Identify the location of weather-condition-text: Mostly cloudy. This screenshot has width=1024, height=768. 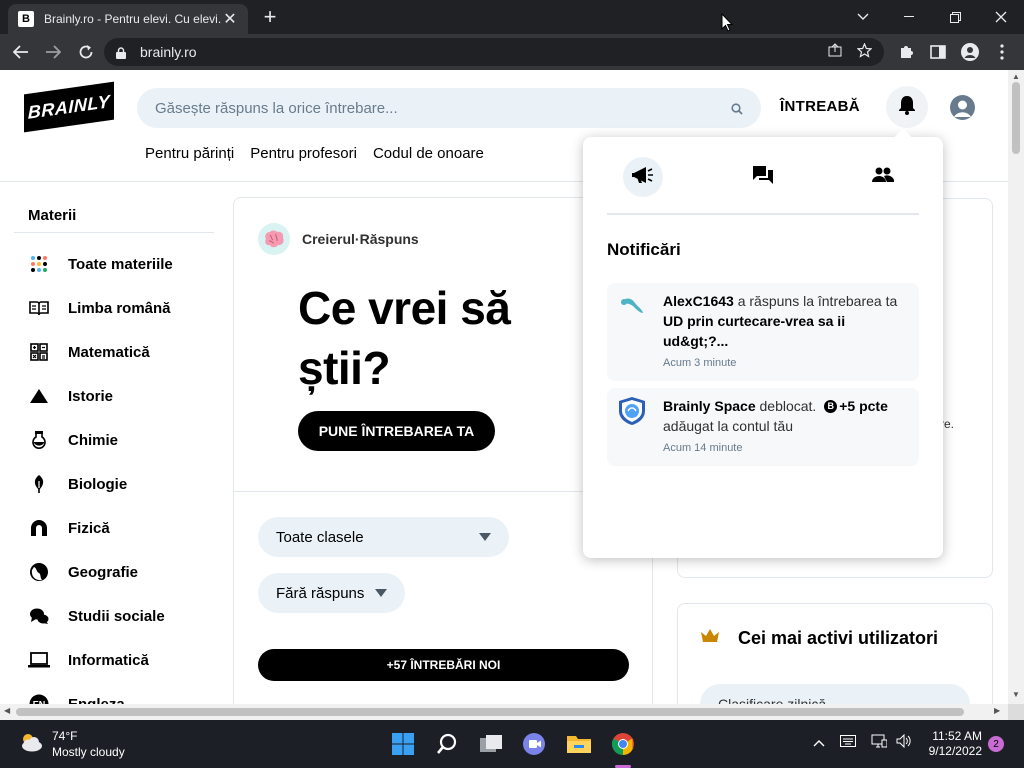
(88, 752).